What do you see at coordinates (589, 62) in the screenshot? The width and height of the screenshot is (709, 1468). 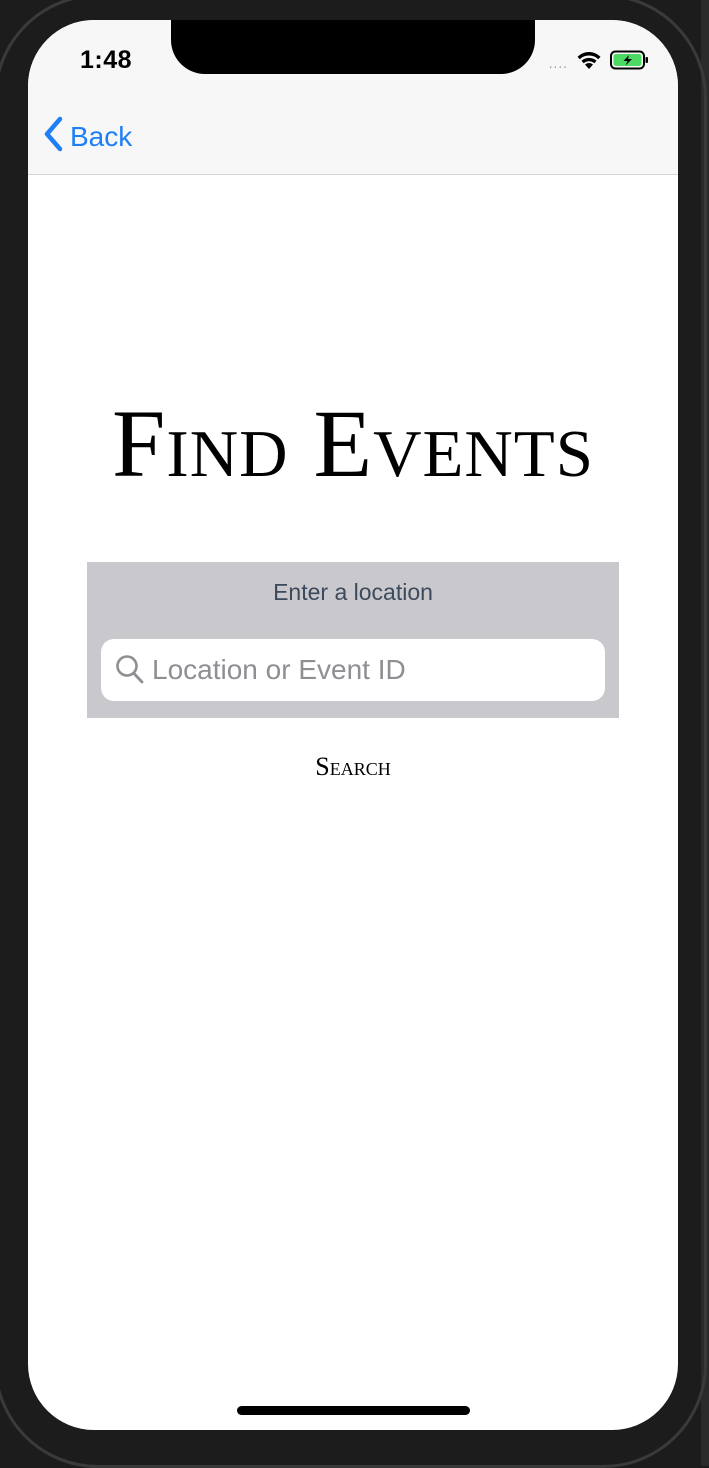 I see `wifi-icon` at bounding box center [589, 62].